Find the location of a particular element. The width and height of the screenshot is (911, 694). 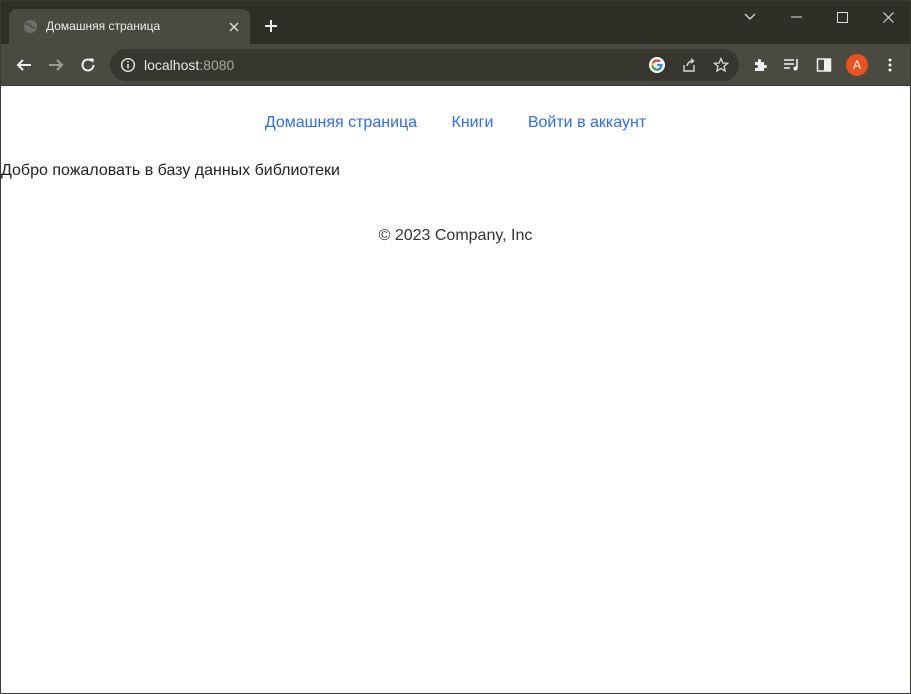

close-tab-icon is located at coordinates (234, 27).